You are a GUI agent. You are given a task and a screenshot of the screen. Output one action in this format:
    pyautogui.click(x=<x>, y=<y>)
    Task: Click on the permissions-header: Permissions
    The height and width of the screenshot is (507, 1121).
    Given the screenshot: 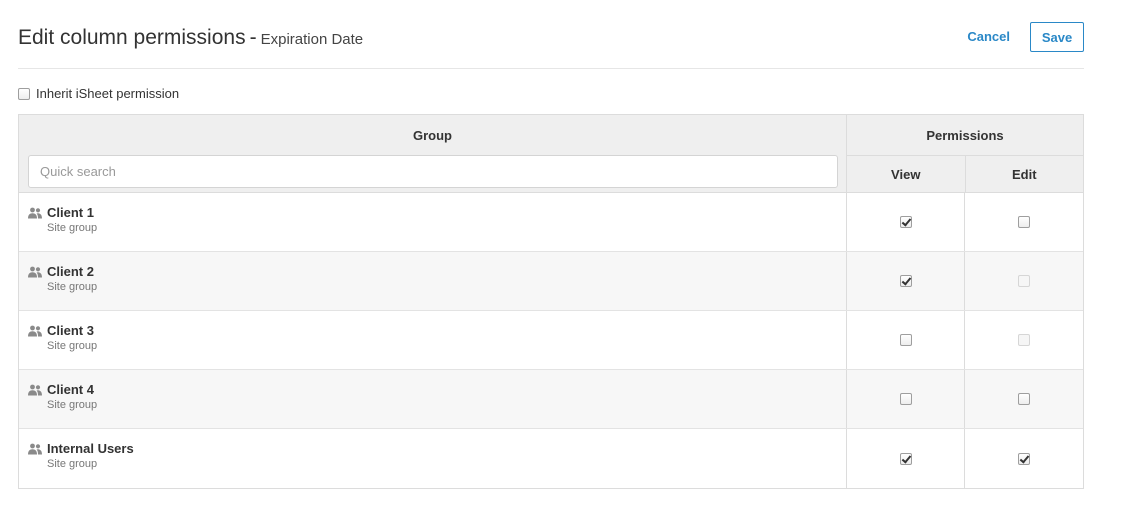 What is the action you would take?
    pyautogui.click(x=965, y=135)
    